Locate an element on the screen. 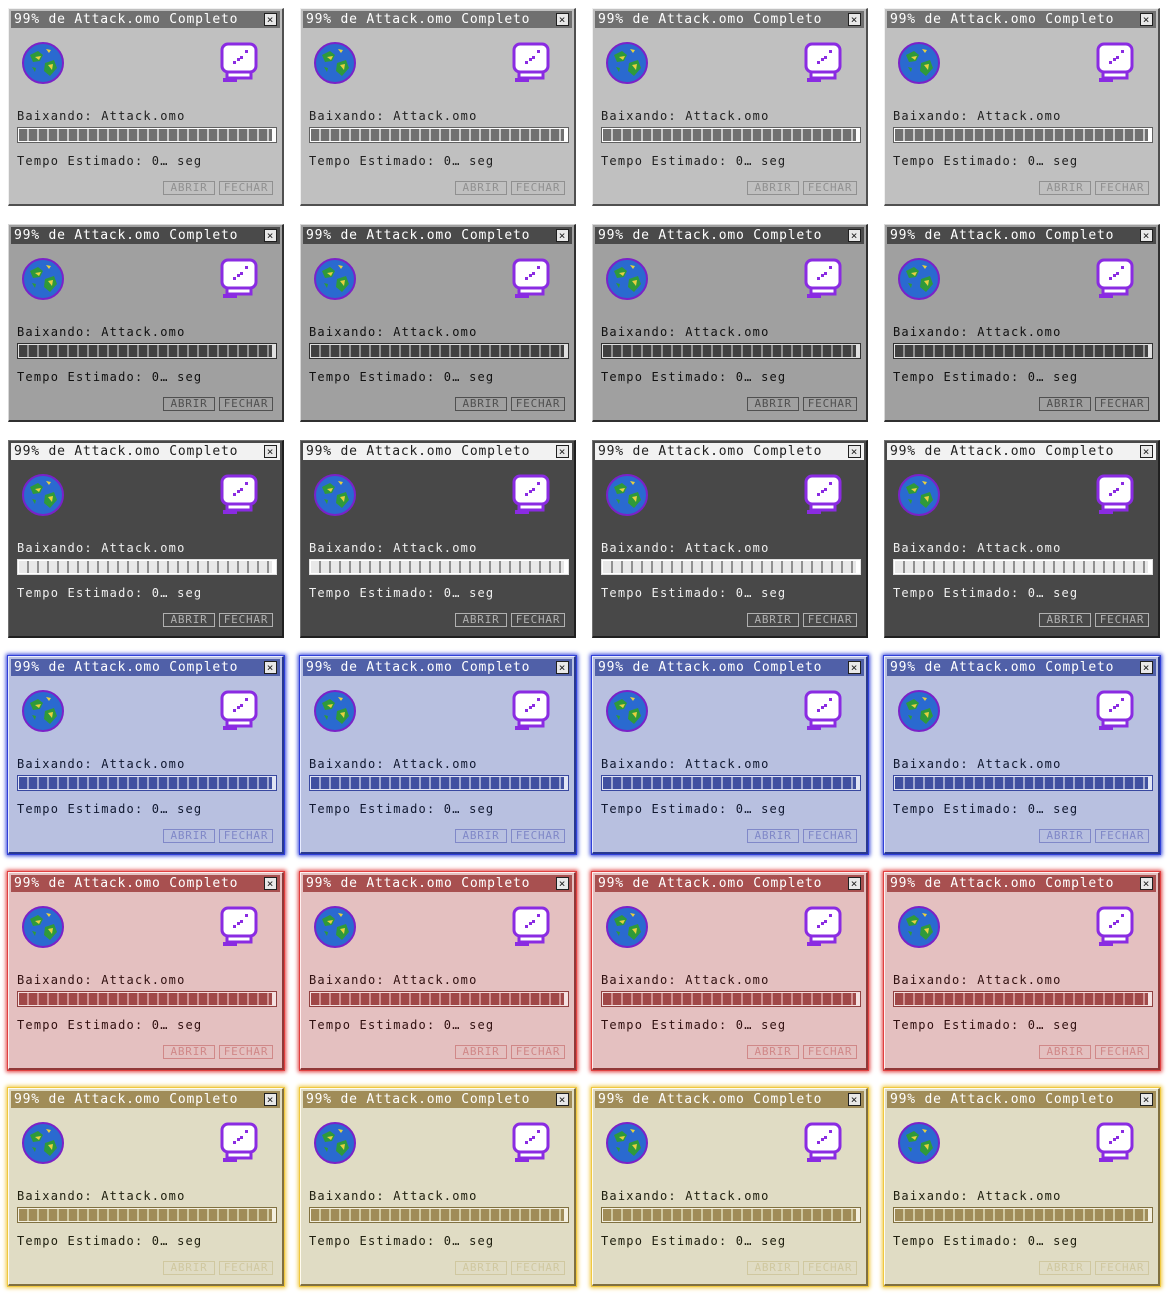 The width and height of the screenshot is (1168, 1296). window-title: 99% de Attack.omo Completo is located at coordinates (126, 451).